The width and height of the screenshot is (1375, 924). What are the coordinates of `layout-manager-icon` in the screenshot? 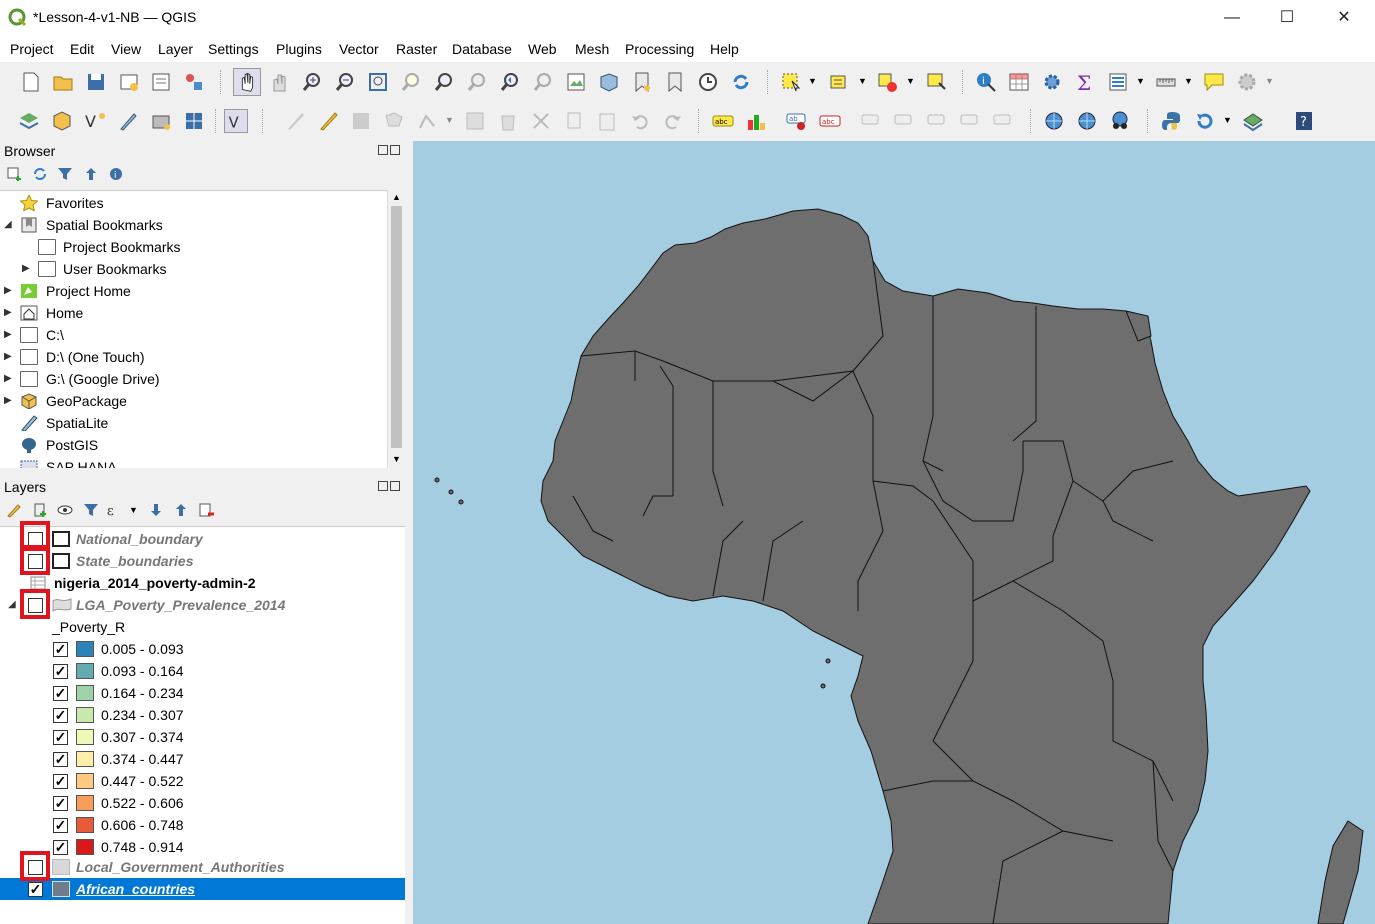 It's located at (161, 82).